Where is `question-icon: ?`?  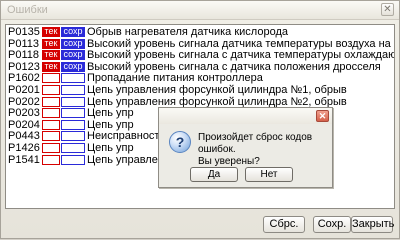 question-icon: ? is located at coordinates (180, 142).